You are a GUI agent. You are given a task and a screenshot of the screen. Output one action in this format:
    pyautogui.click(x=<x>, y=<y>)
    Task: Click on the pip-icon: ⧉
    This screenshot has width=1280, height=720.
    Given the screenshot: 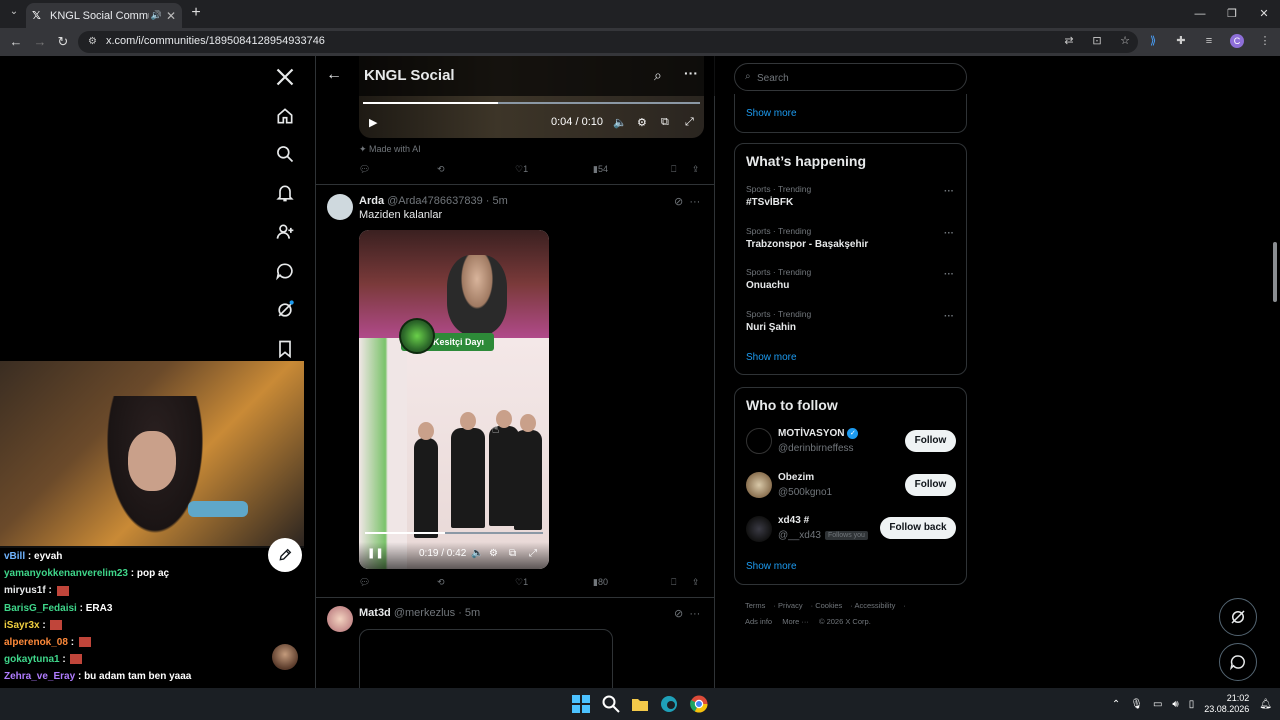 What is the action you would take?
    pyautogui.click(x=512, y=553)
    